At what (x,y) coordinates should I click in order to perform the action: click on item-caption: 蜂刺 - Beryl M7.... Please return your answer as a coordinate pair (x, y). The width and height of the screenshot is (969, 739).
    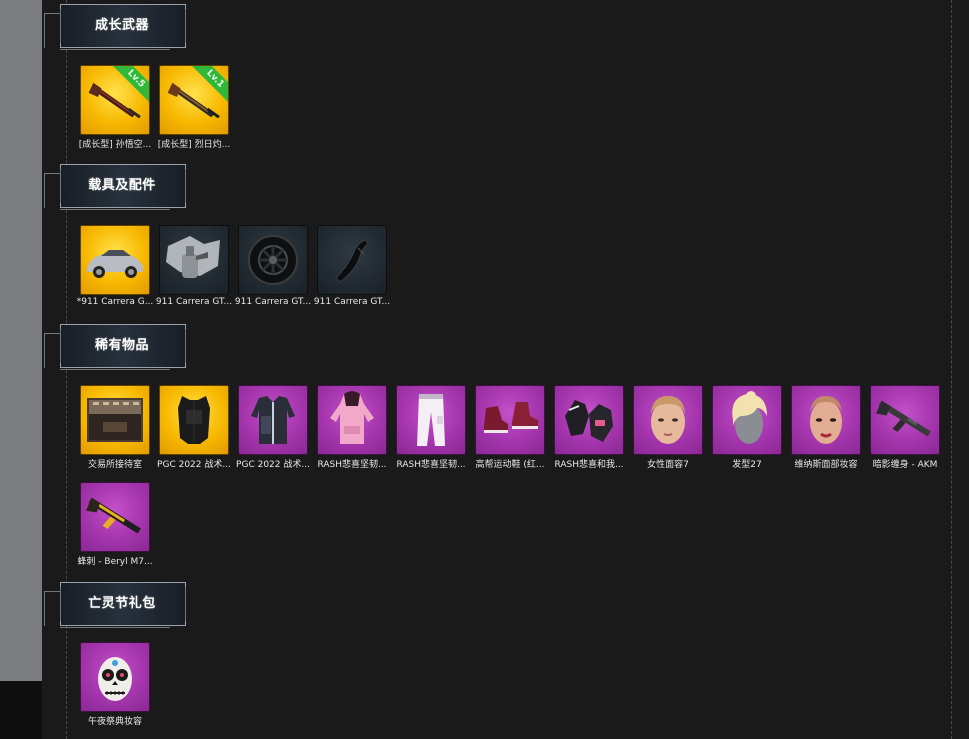
    Looking at the image, I should click on (115, 562).